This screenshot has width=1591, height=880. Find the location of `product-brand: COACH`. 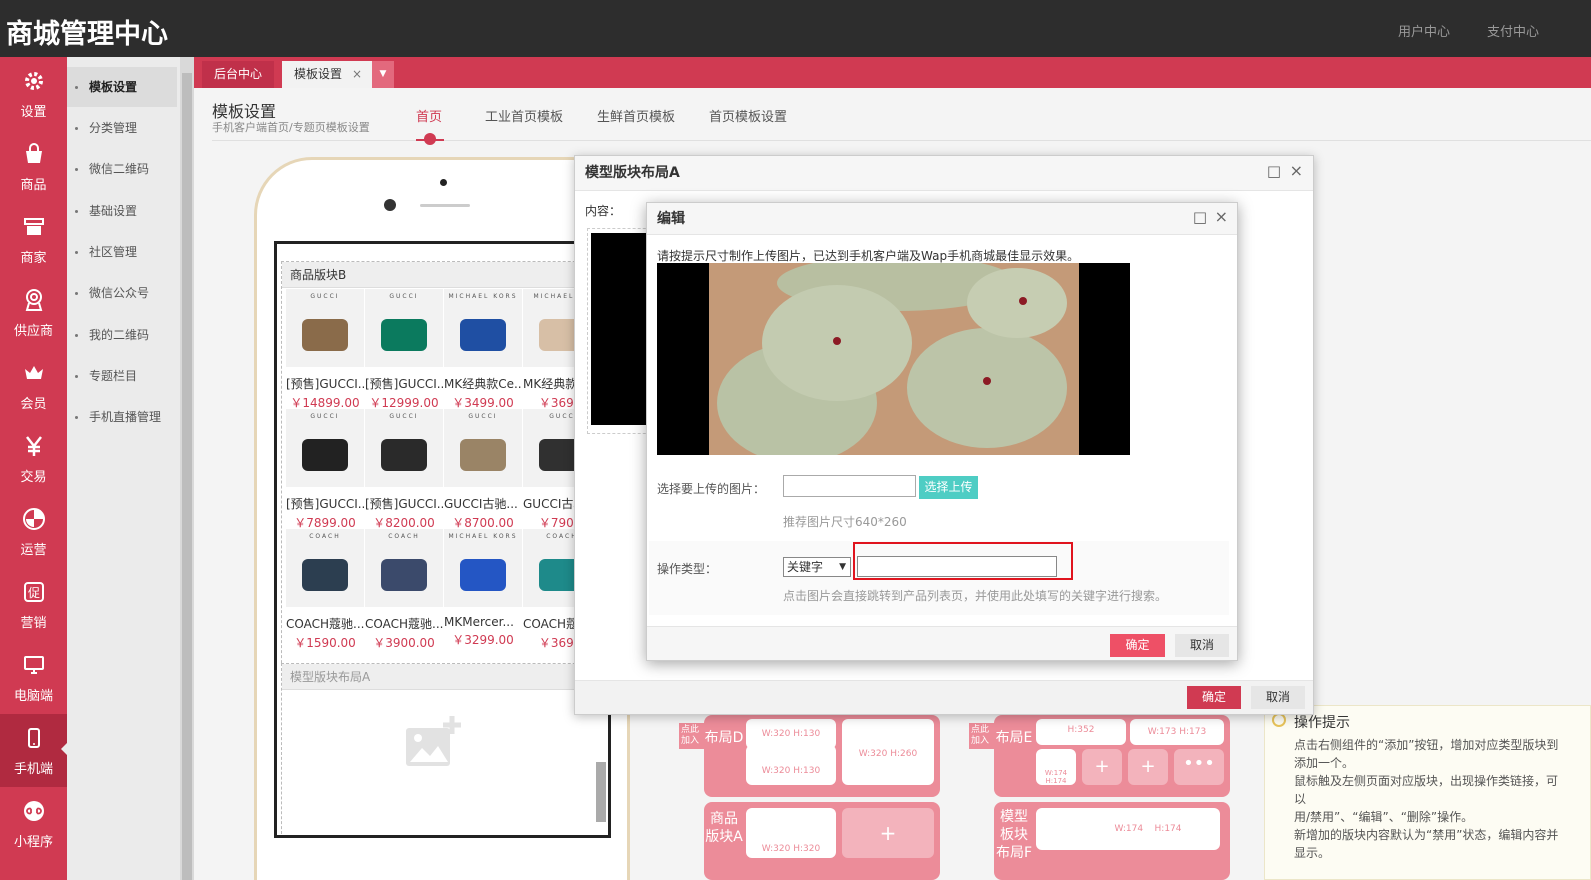

product-brand: COACH is located at coordinates (325, 536).